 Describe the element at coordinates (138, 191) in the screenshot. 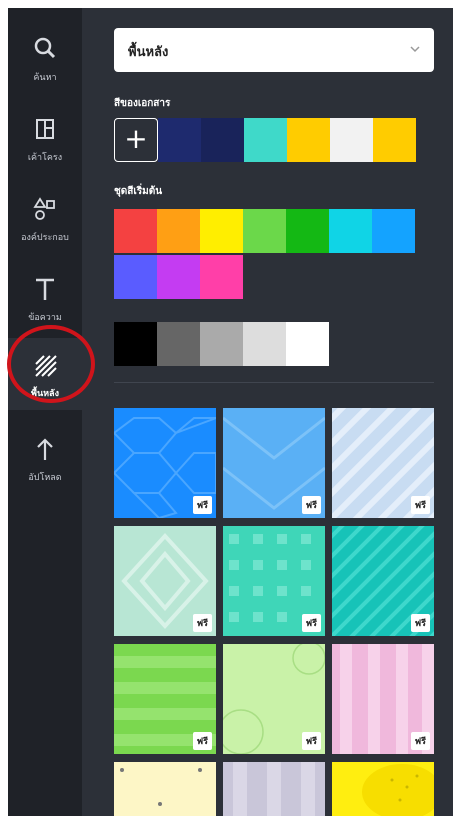

I see `default-colors-title: ชุดสีเริ่มต้น` at that location.